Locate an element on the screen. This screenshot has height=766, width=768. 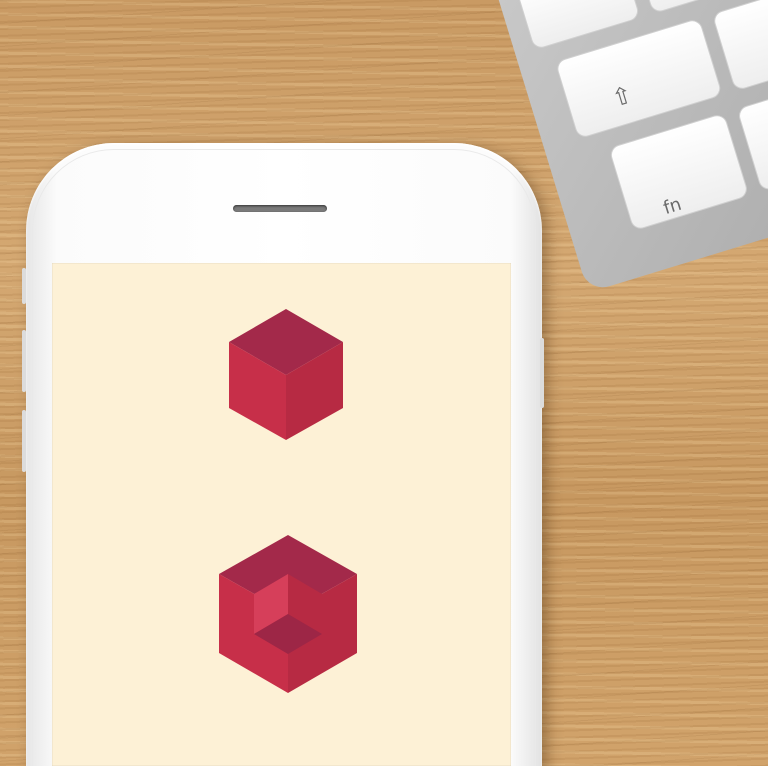
cube-icon is located at coordinates (286, 374).